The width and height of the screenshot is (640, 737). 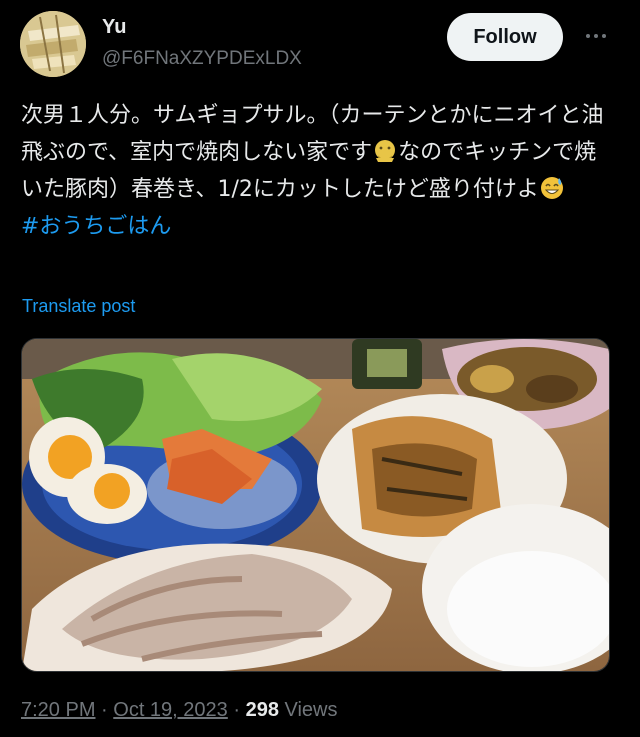 What do you see at coordinates (262, 710) in the screenshot?
I see `views-count: 298` at bounding box center [262, 710].